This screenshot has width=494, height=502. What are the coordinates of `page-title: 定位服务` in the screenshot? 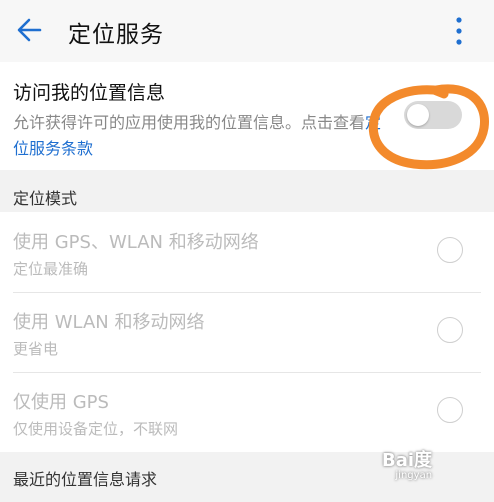 It's located at (116, 35).